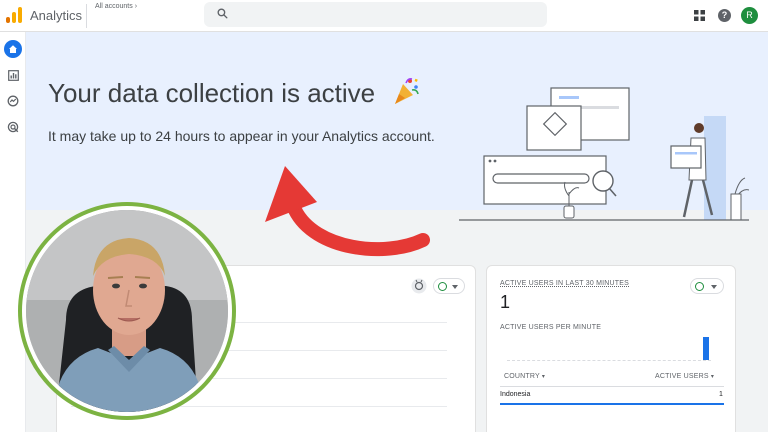  What do you see at coordinates (13, 232) in the screenshot?
I see `sidebar` at bounding box center [13, 232].